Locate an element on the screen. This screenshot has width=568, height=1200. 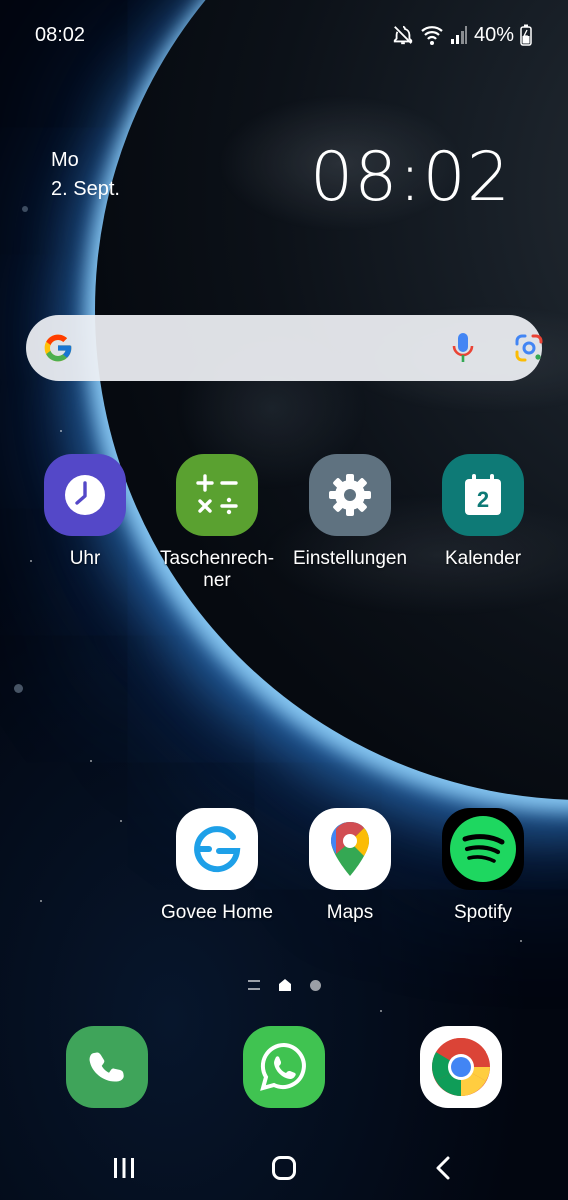
calendar-day-number: 2 is located at coordinates (483, 499).